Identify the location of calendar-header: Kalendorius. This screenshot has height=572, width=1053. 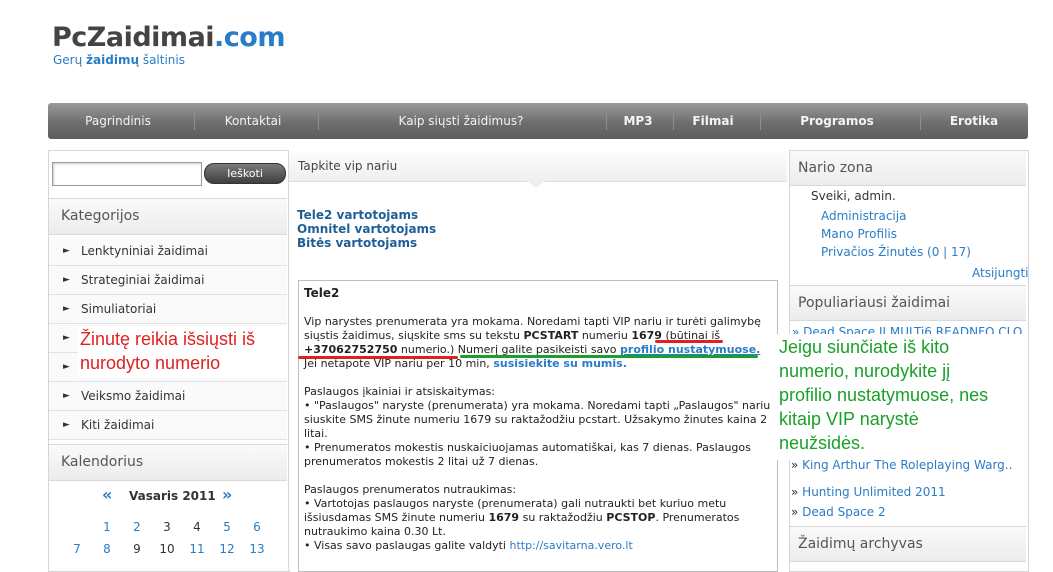
(168, 462).